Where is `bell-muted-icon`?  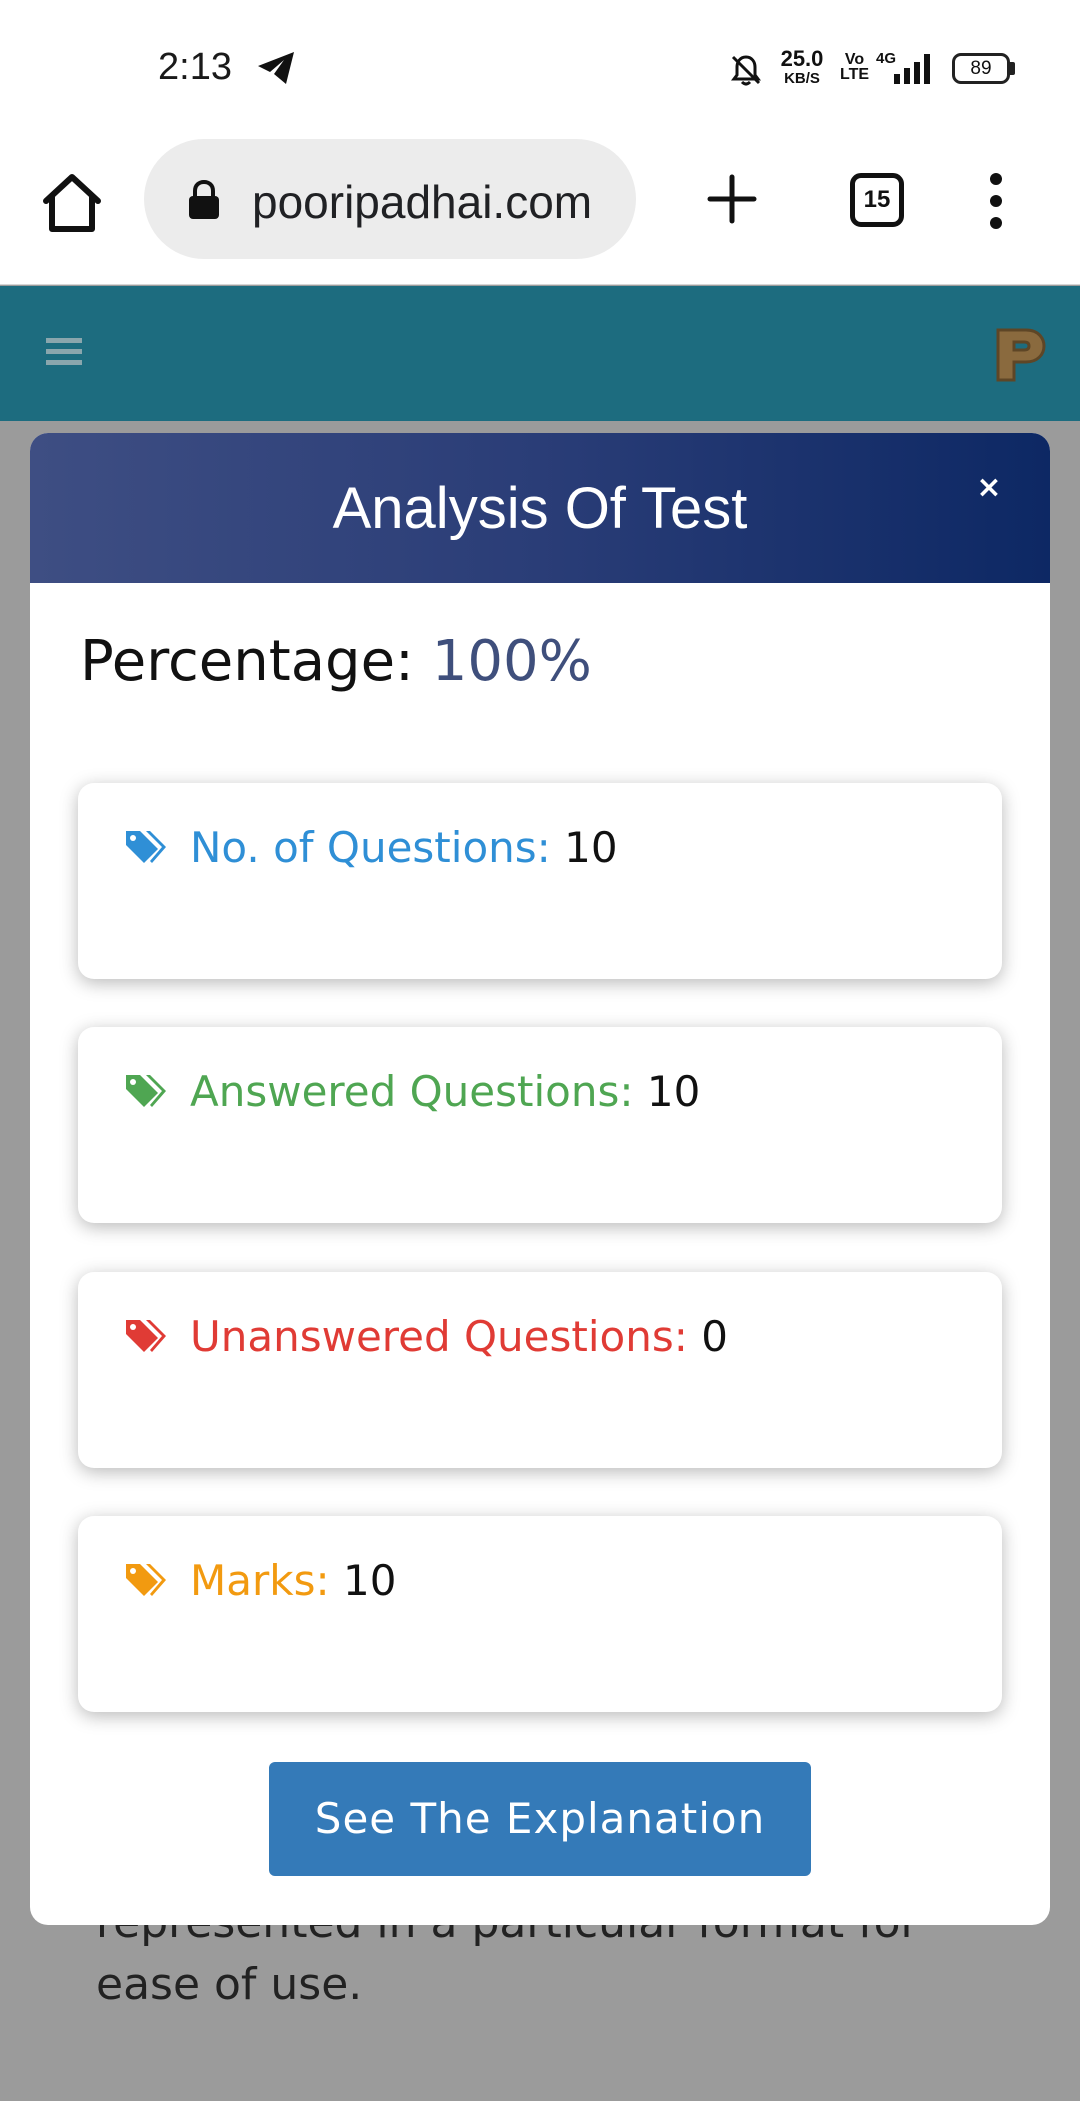 bell-muted-icon is located at coordinates (746, 70).